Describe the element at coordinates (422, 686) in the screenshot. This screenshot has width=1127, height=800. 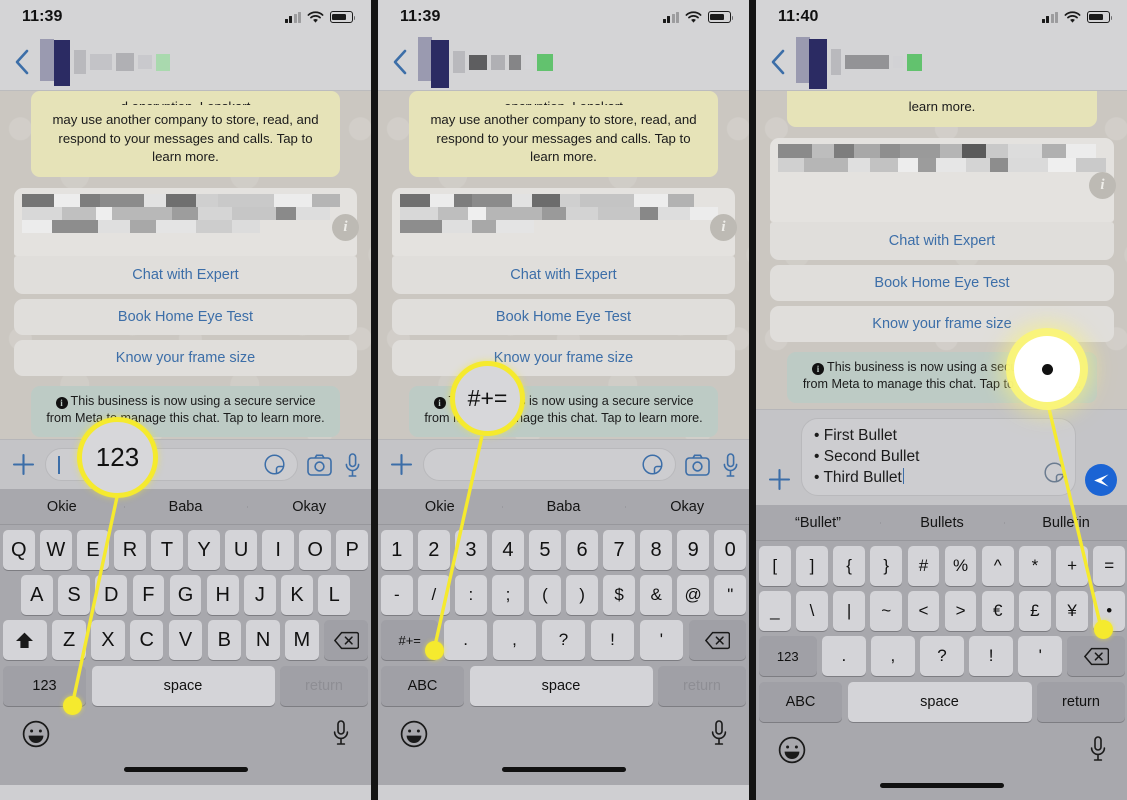
I see `key-mode-abc: ABC` at that location.